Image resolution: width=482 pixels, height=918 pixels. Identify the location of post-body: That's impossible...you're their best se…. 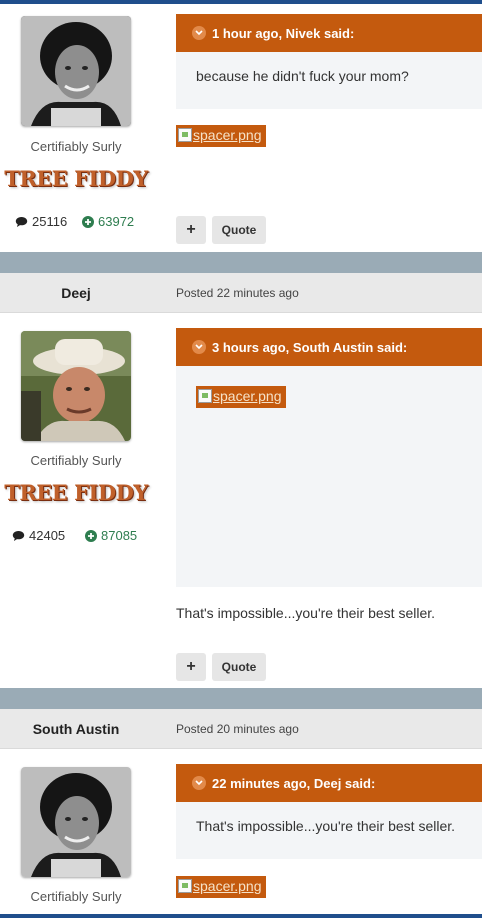
(306, 613).